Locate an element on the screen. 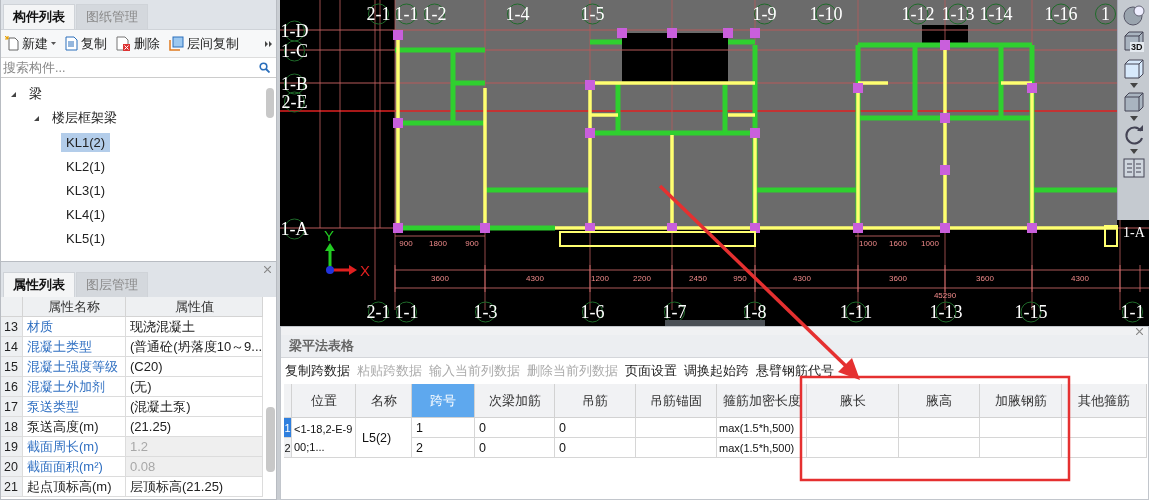  panel-tab: 构件列表 is located at coordinates (39, 16).